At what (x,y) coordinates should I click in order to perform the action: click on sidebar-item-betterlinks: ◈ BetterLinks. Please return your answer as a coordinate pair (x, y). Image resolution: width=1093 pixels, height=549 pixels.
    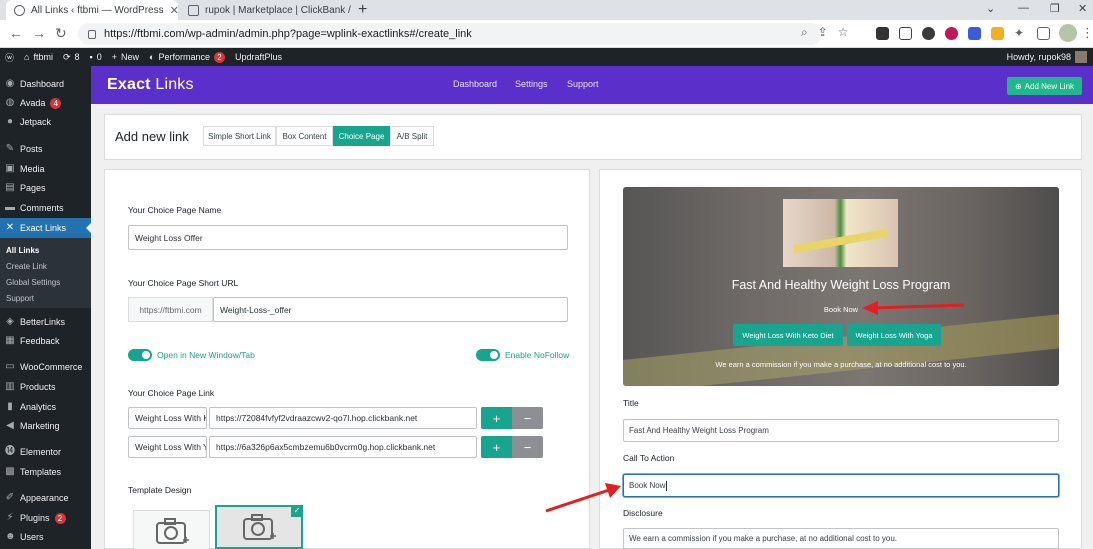
    Looking at the image, I should click on (45, 322).